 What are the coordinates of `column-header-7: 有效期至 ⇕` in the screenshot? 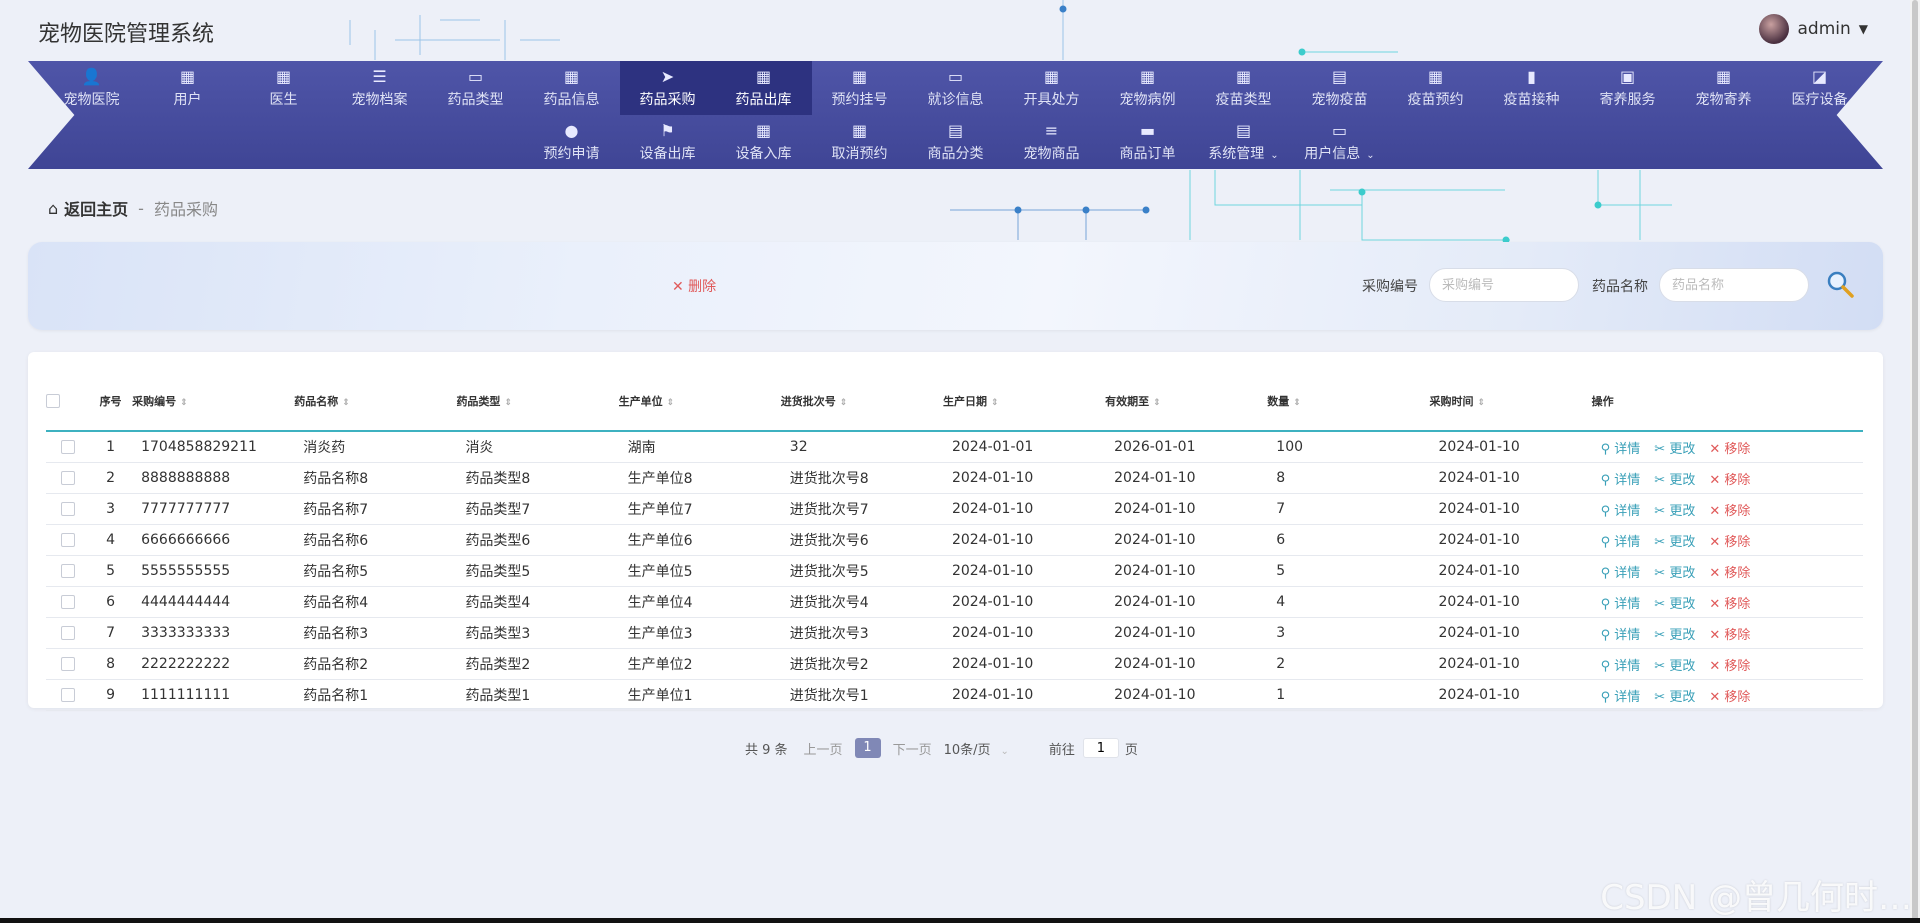 It's located at (1186, 402).